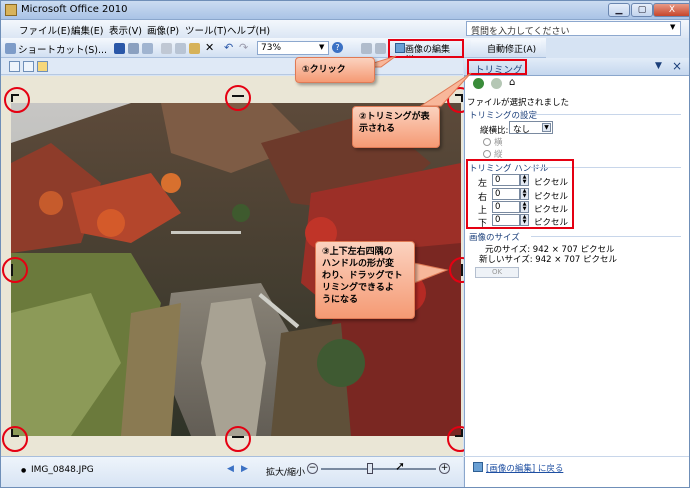  I want to click on callout-trim-line2: 示される, so click(377, 129).